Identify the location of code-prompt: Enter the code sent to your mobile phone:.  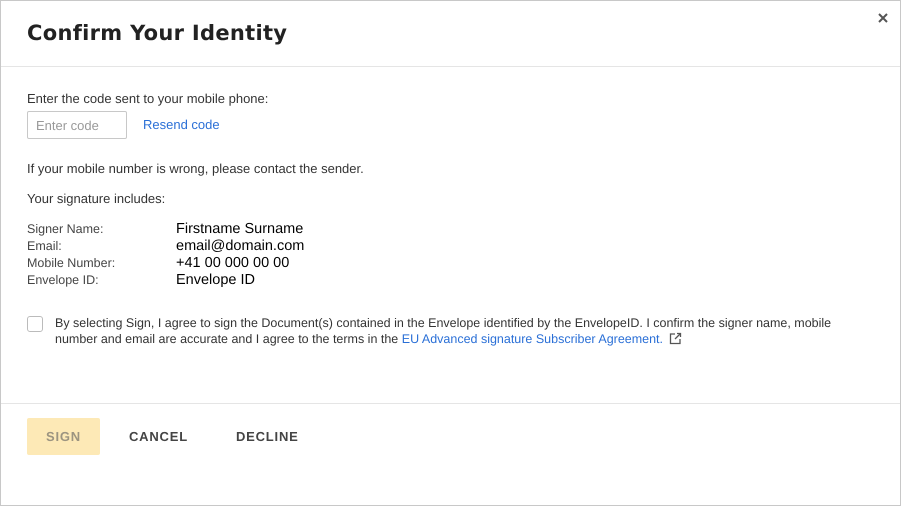
(148, 99).